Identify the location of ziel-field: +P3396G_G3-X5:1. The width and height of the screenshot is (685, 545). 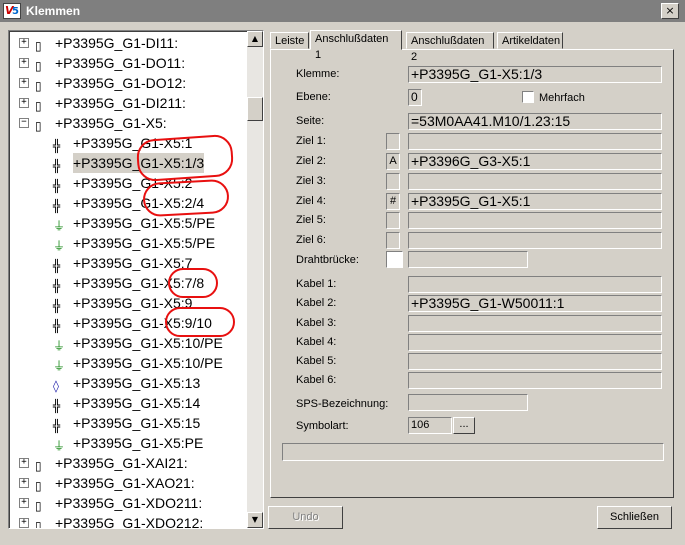
(535, 161).